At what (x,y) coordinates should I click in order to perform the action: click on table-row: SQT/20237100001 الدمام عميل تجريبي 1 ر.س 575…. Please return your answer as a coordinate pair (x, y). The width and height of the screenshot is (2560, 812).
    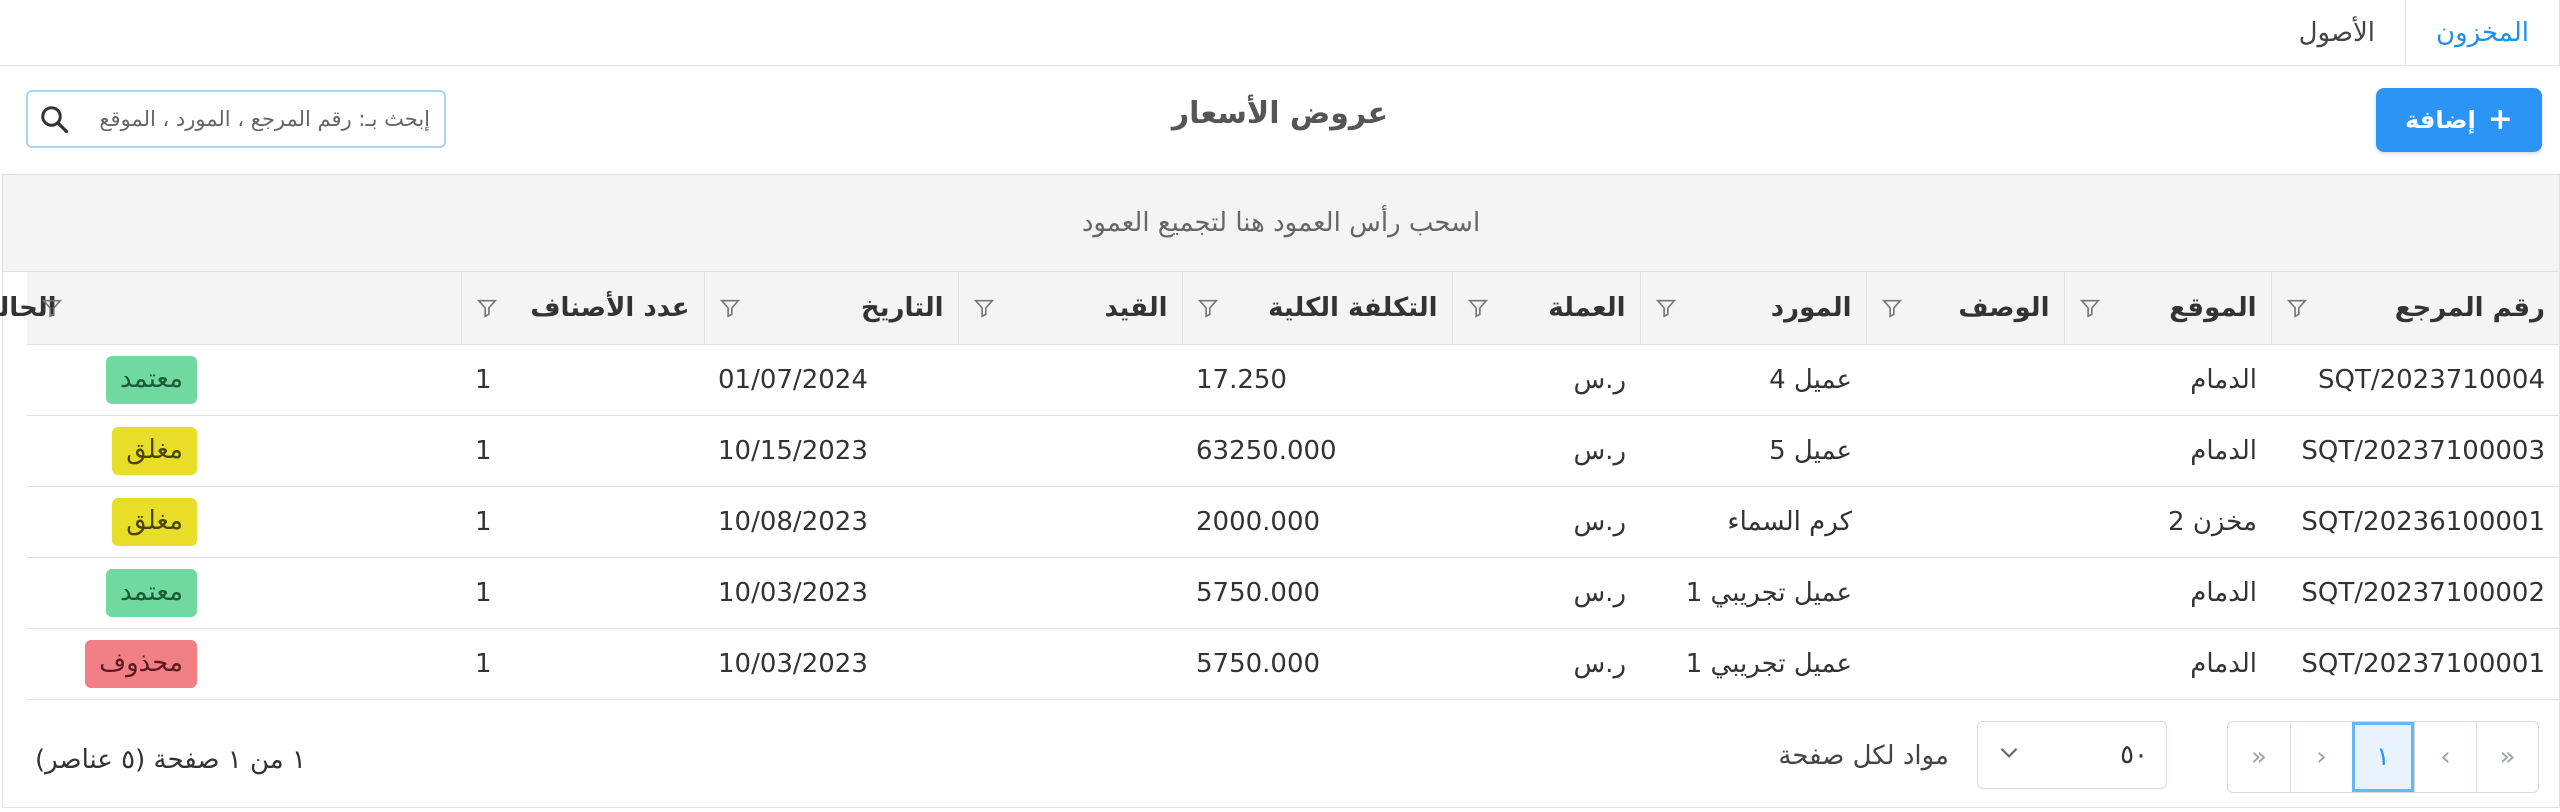
    Looking at the image, I should click on (1293, 664).